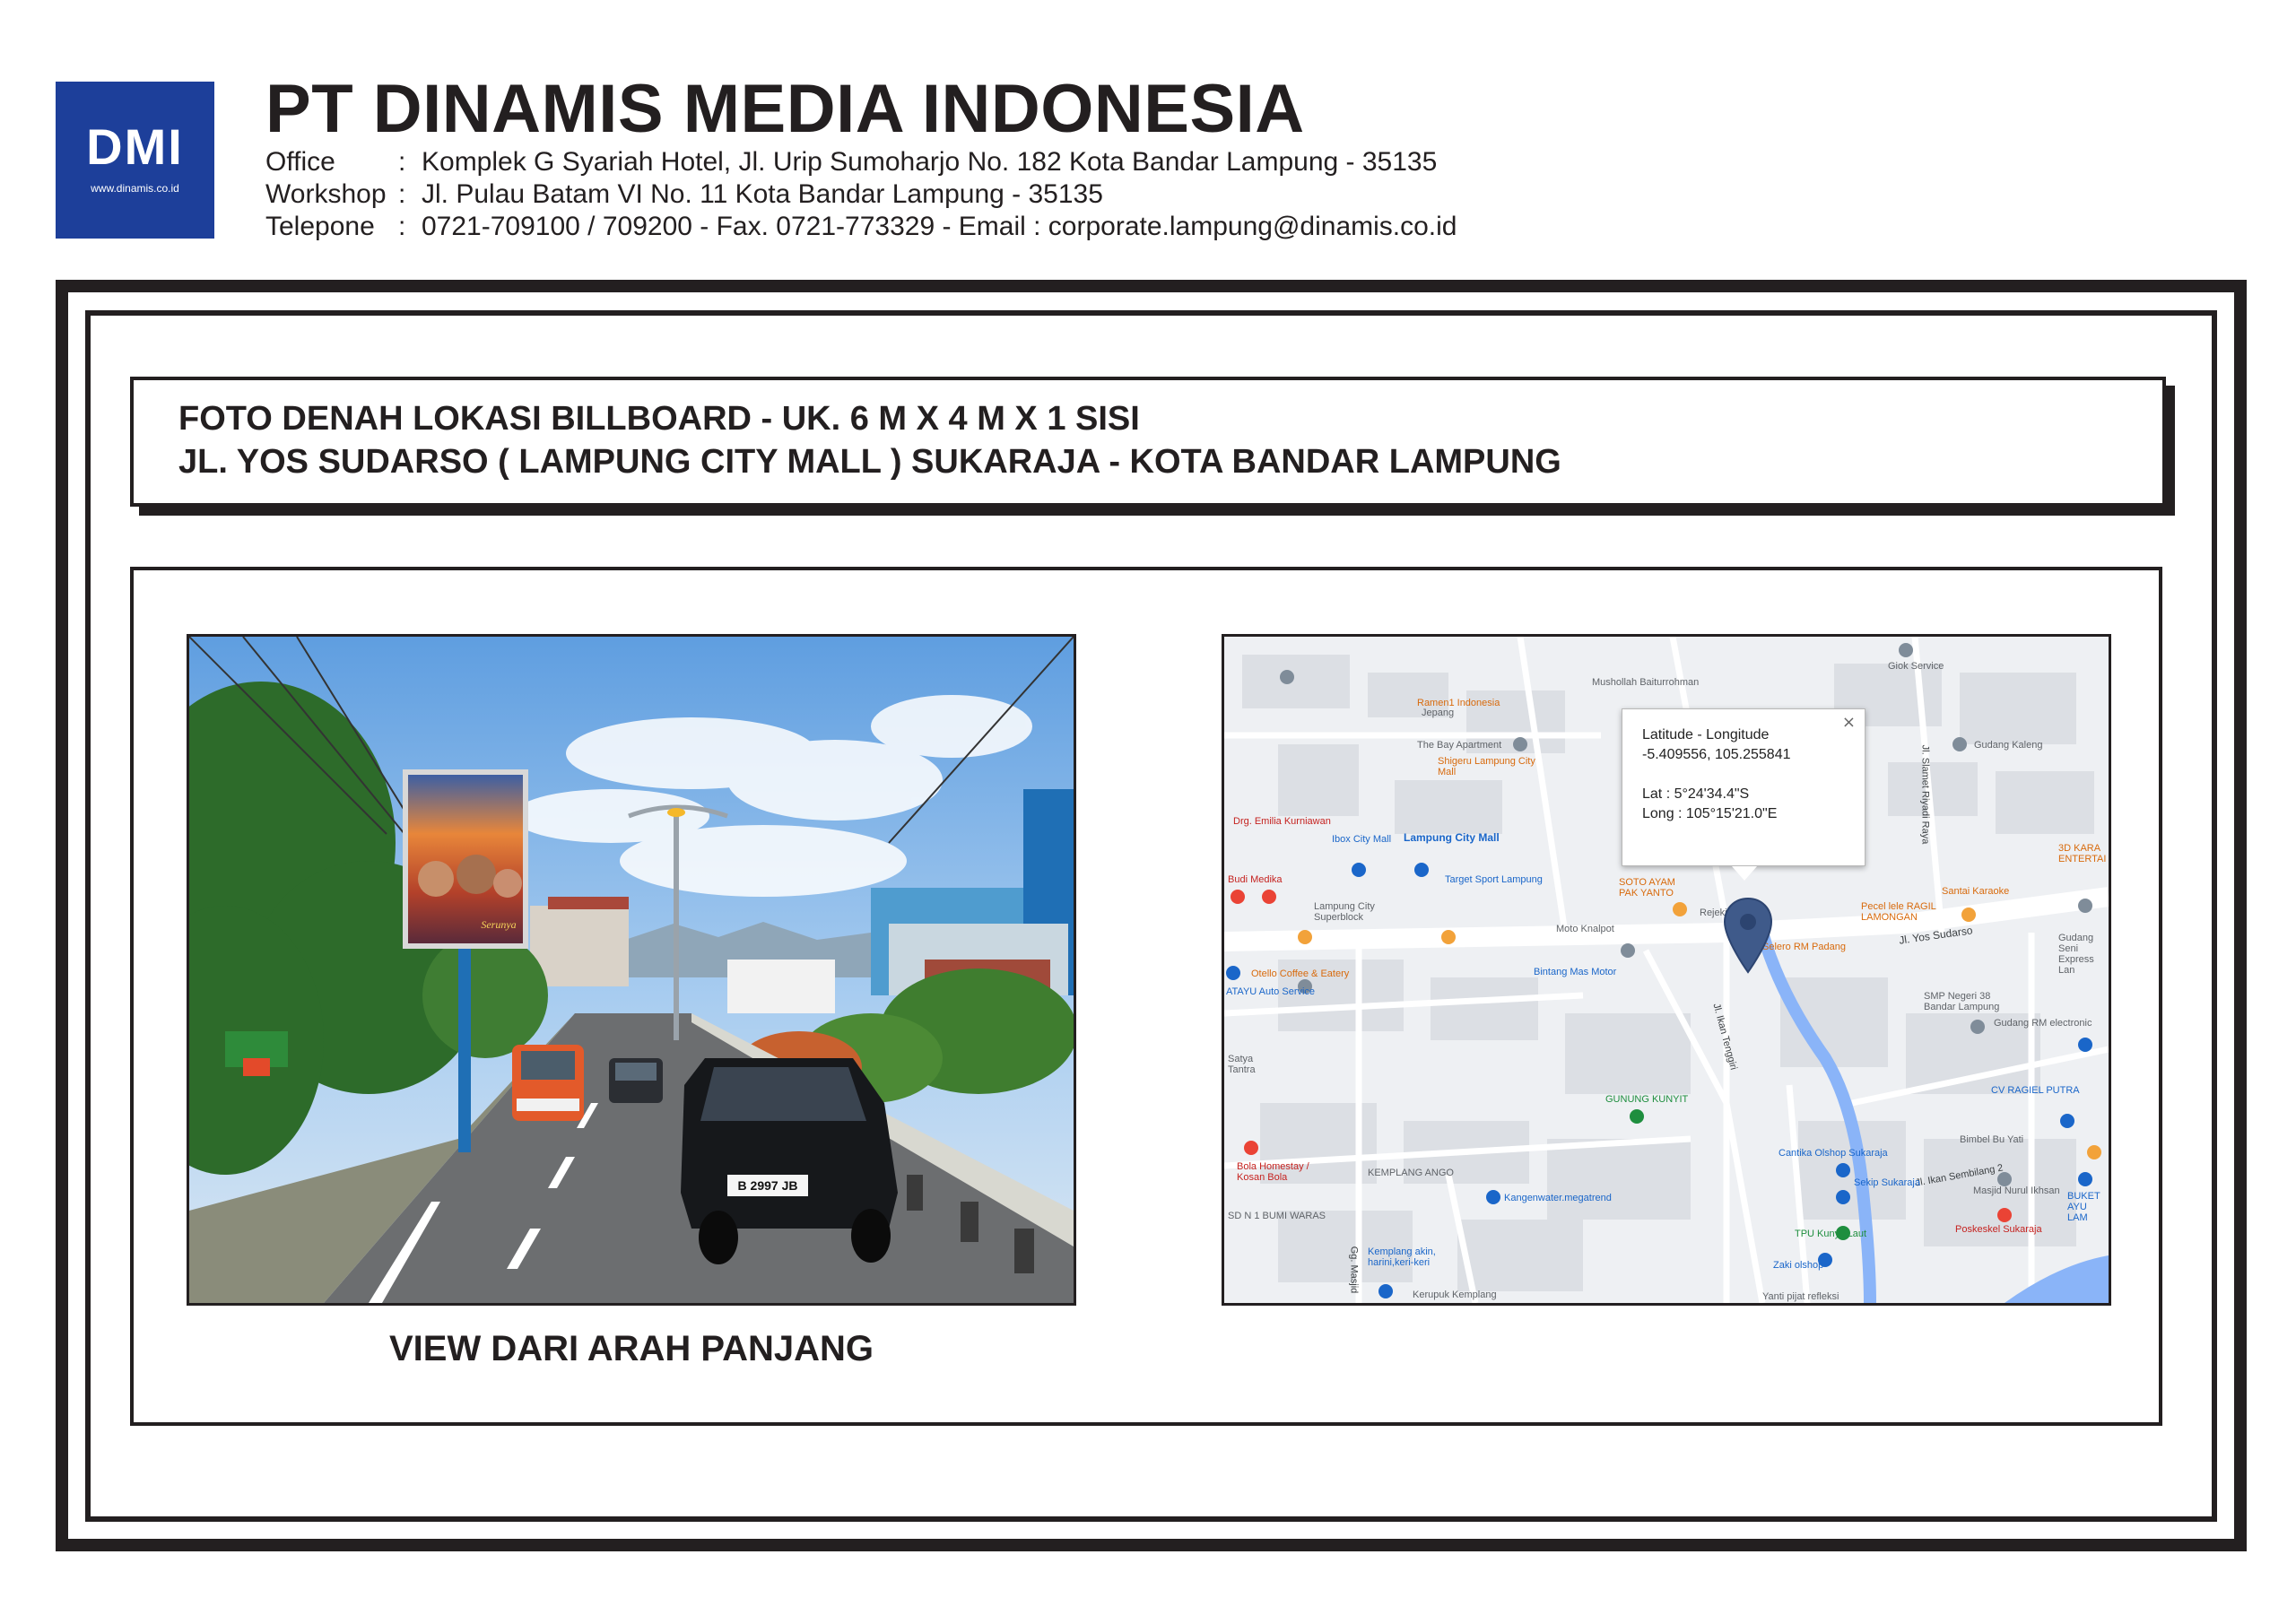 The width and height of the screenshot is (2296, 1624). What do you see at coordinates (1800, 1296) in the screenshot?
I see `place-label: Yanti pijat refleksi` at bounding box center [1800, 1296].